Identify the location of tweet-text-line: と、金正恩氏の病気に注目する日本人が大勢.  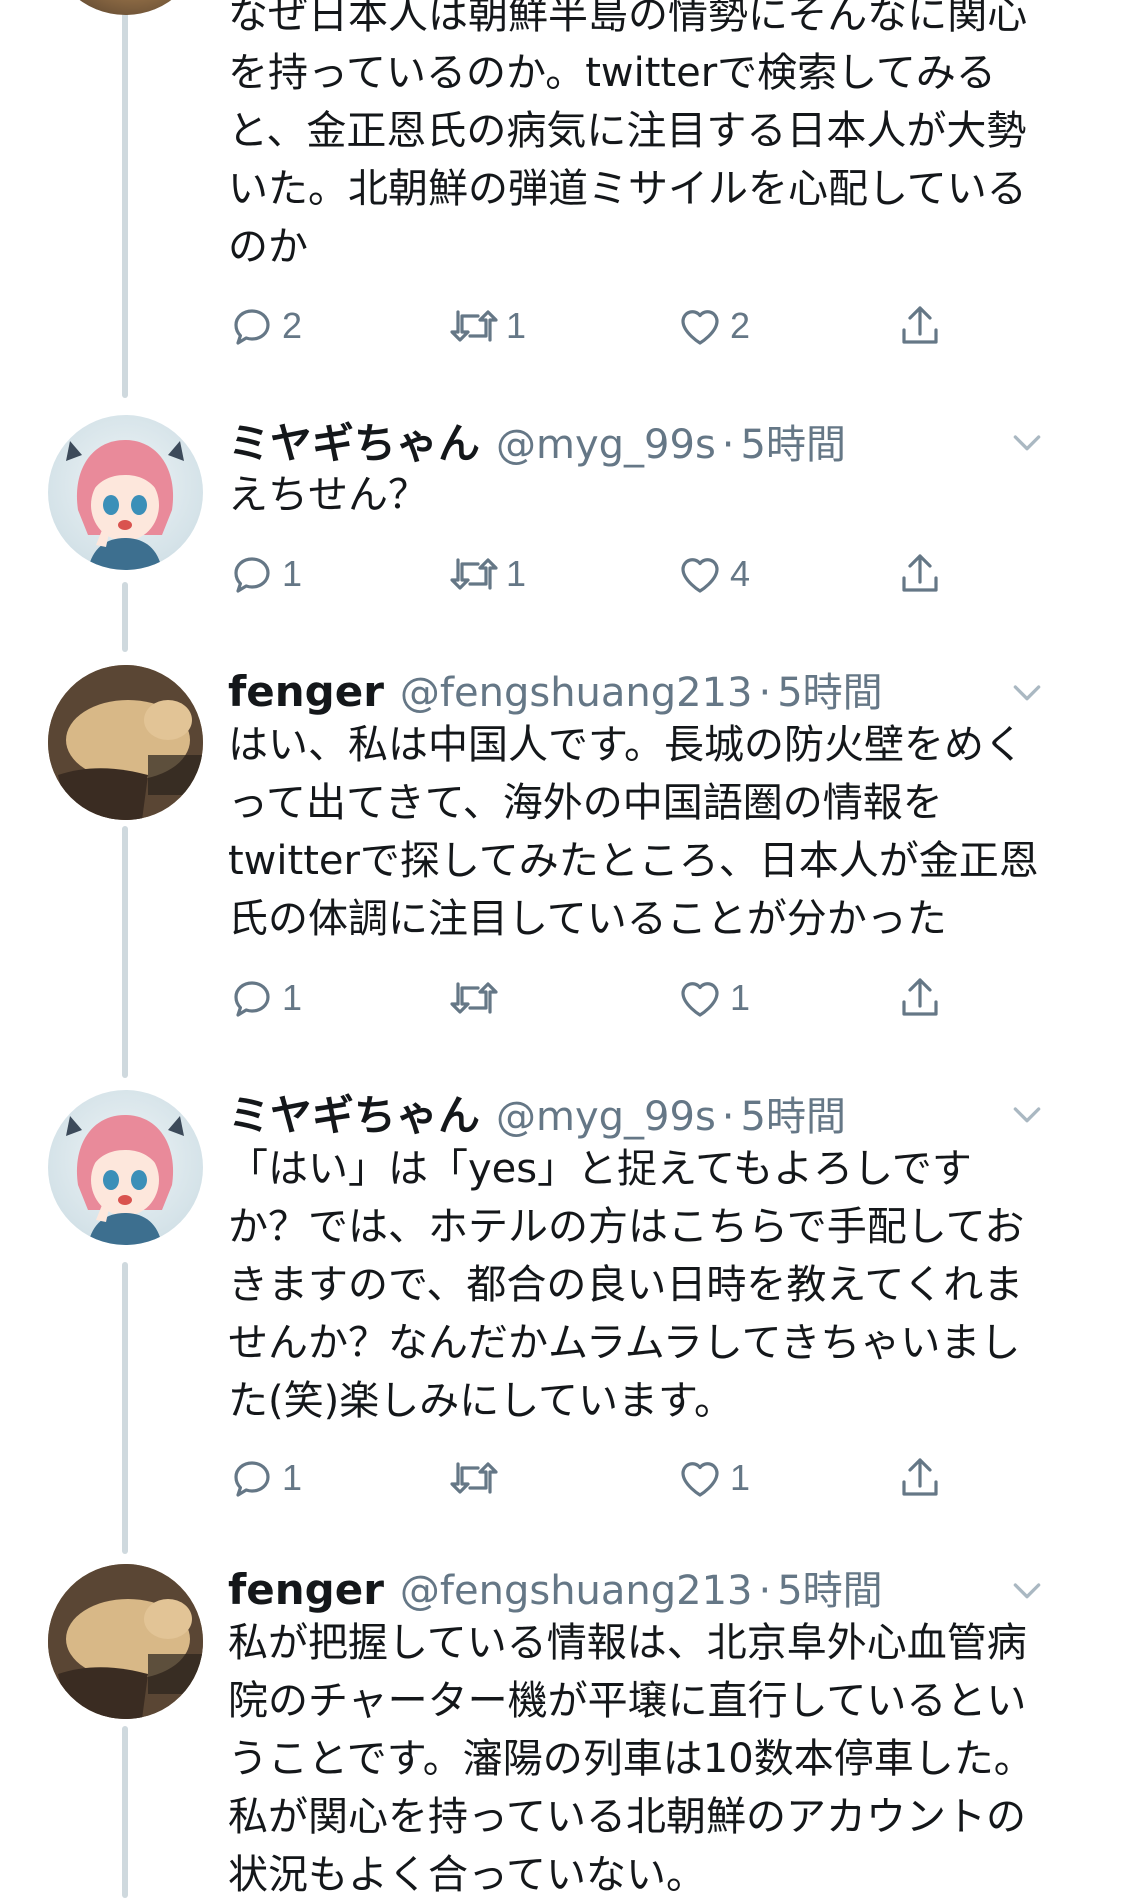
(627, 131).